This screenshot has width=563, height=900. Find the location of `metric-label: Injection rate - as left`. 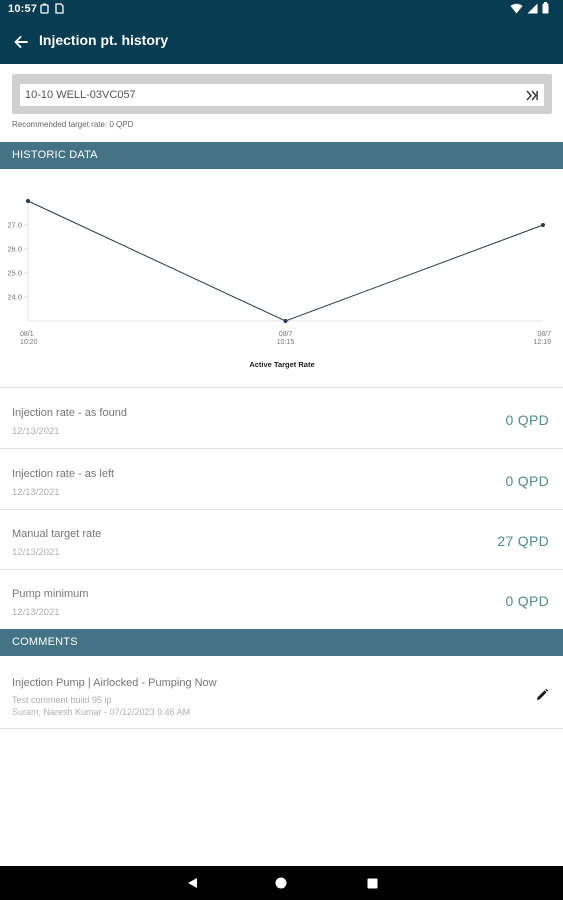

metric-label: Injection rate - as left is located at coordinates (63, 474).